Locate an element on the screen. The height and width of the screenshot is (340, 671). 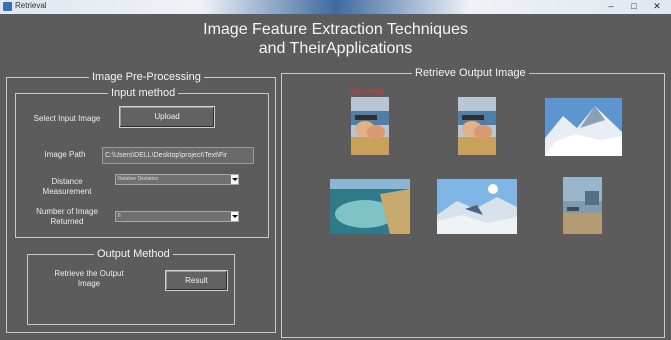
retrieve-output-label: Retrieve the Output Image is located at coordinates (89, 278).